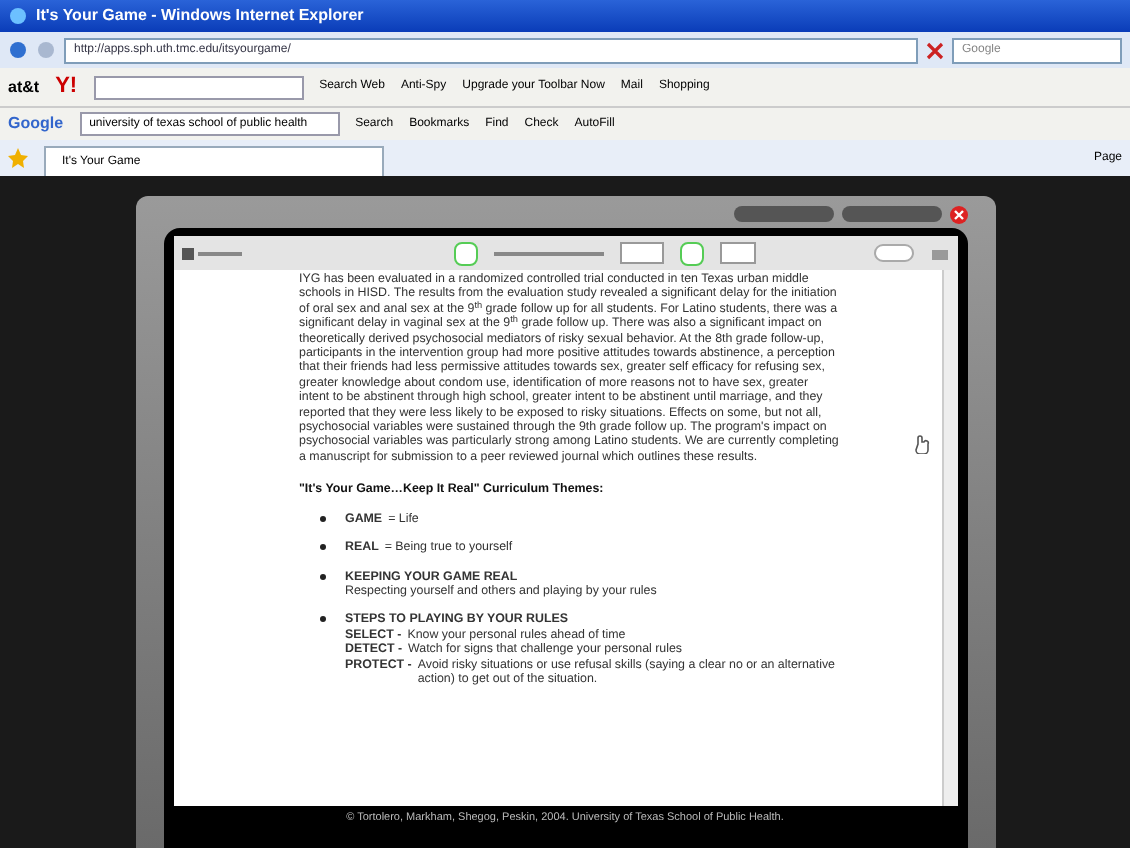 This screenshot has width=1130, height=848. I want to click on brand-label: Google, so click(36, 124).